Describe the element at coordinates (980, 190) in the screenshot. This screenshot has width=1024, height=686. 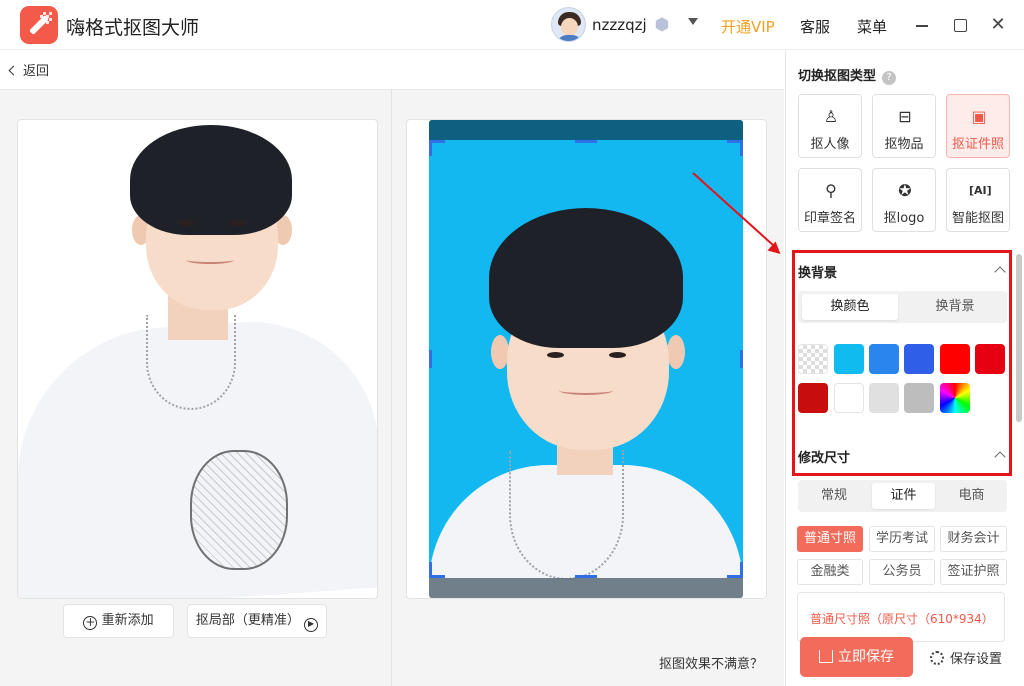
I see `ai-icon: [AI]` at that location.